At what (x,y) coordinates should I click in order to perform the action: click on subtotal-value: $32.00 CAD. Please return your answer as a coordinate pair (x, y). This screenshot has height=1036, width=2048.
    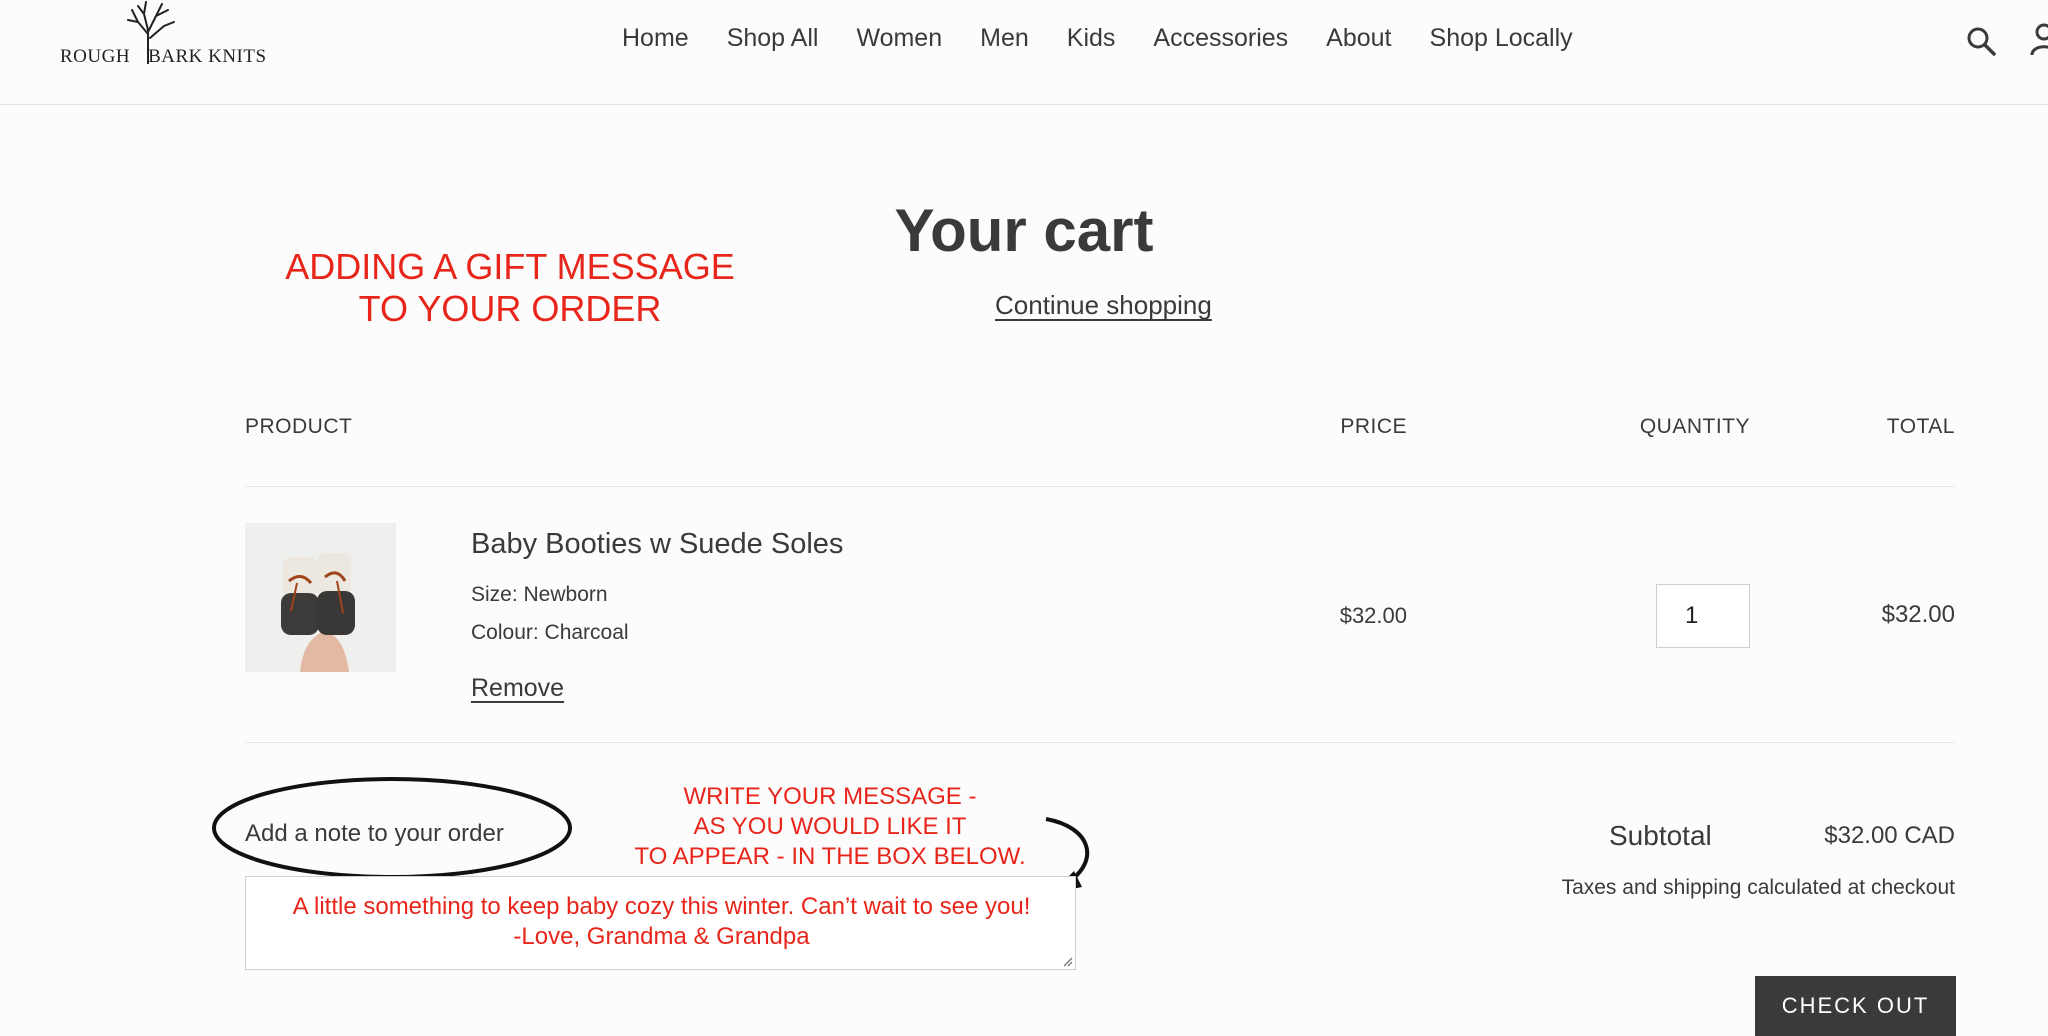
    Looking at the image, I should click on (1889, 835).